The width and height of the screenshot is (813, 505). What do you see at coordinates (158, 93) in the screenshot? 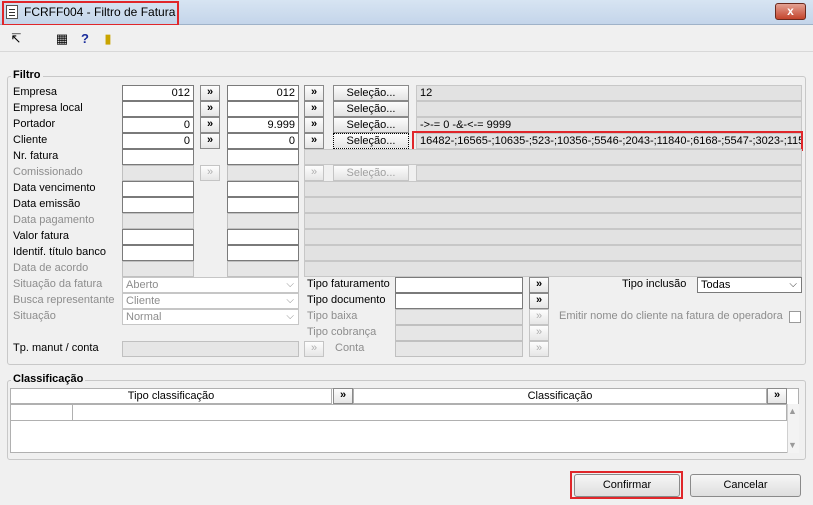
I see `empresa-from-input: 012` at bounding box center [158, 93].